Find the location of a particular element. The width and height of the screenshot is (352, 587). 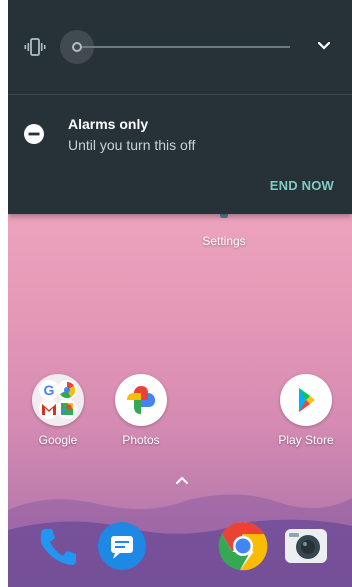

settings-label: Settings is located at coordinates (224, 241).